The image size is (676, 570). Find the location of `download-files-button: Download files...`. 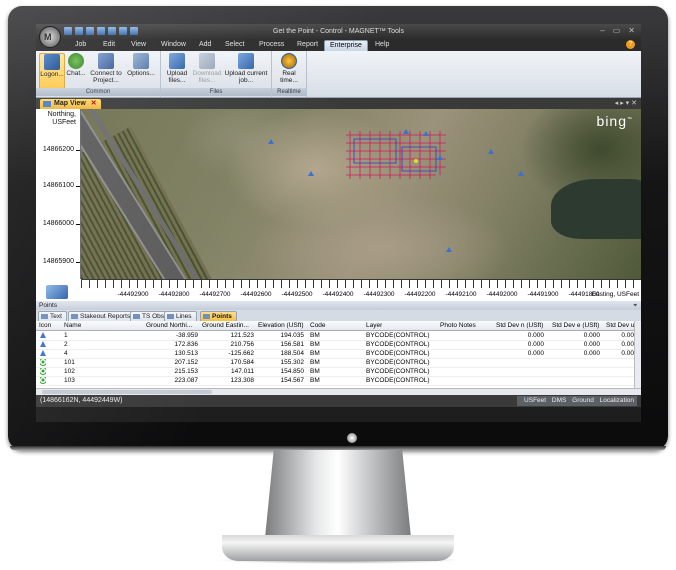

download-files-button: Download files... is located at coordinates (207, 68).